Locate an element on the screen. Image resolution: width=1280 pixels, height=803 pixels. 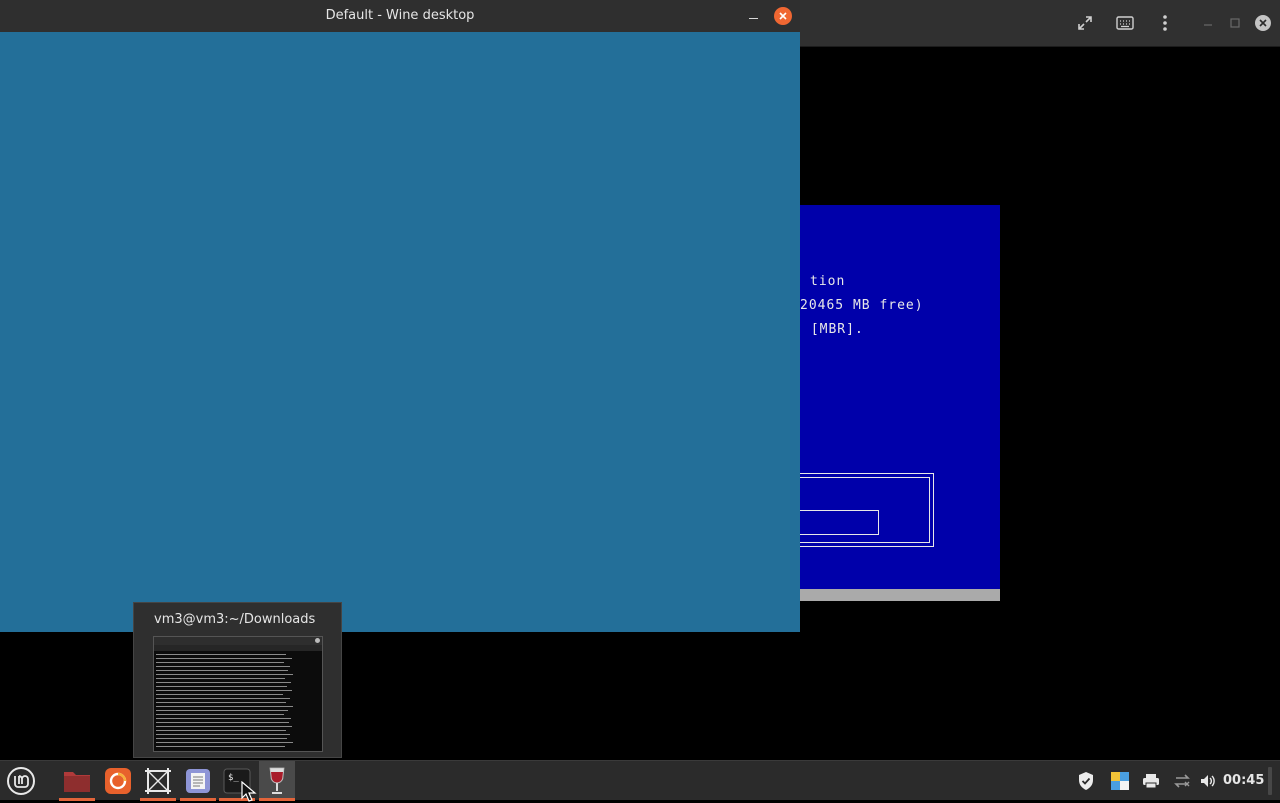
tray-color-applet is located at coordinates (1120, 781).